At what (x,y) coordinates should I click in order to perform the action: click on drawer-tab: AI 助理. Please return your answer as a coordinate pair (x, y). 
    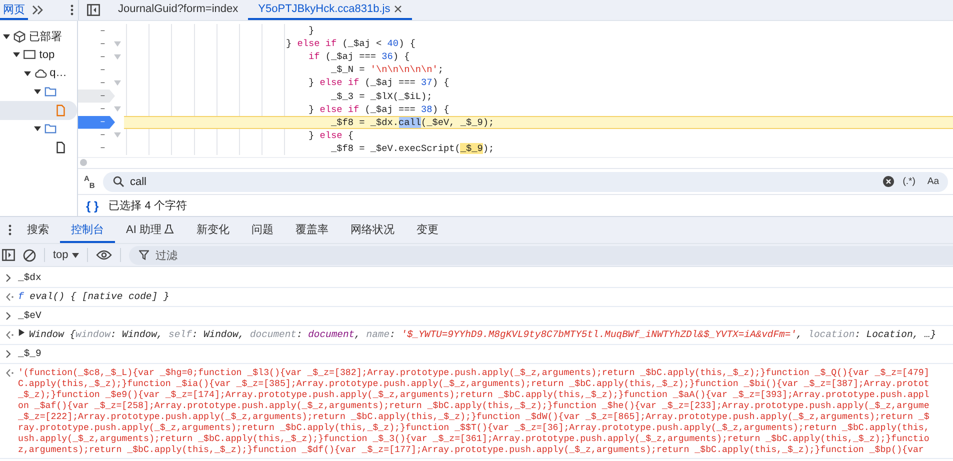
    Looking at the image, I should click on (150, 230).